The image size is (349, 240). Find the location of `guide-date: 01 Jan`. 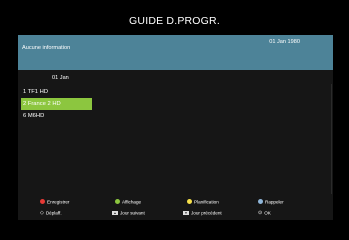

guide-date: 01 Jan is located at coordinates (60, 78).